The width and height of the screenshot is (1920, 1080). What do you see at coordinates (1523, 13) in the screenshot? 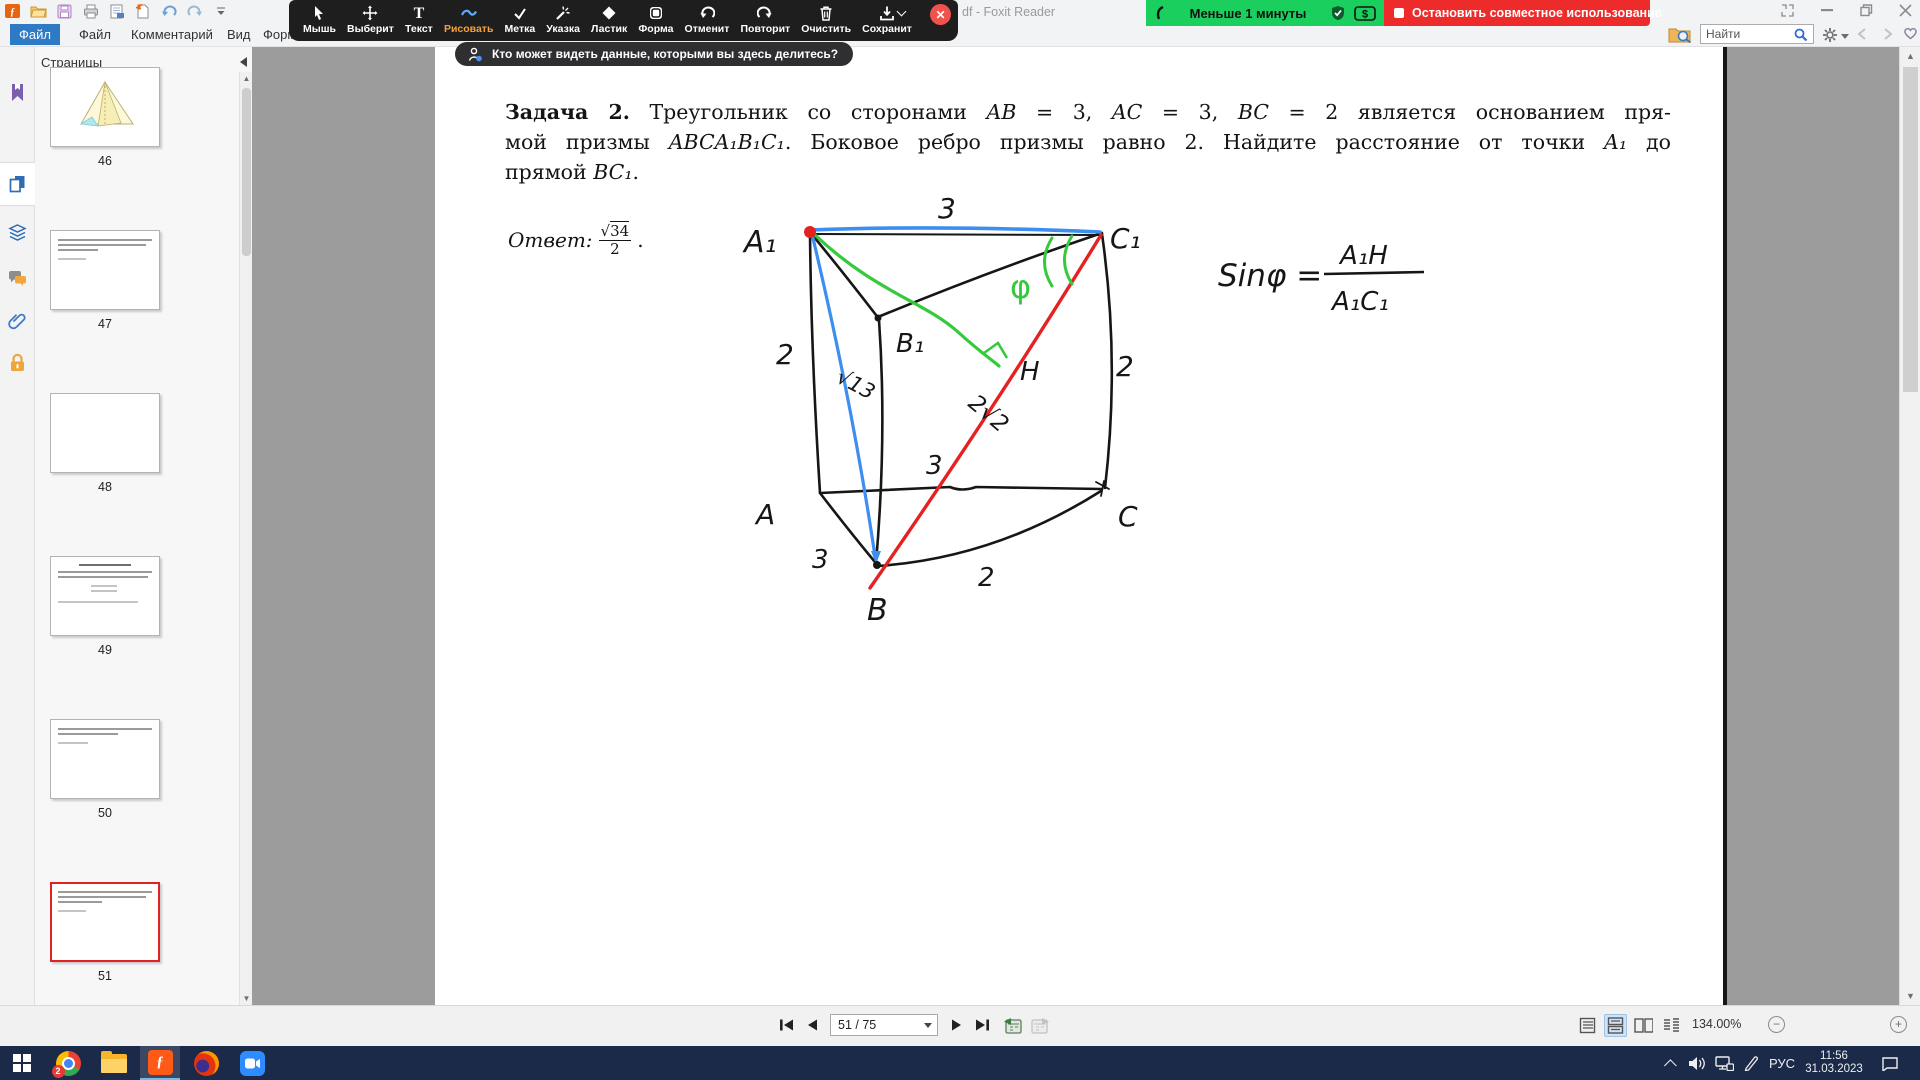
I see `stop-share-button: Остановить совместное использование` at bounding box center [1523, 13].